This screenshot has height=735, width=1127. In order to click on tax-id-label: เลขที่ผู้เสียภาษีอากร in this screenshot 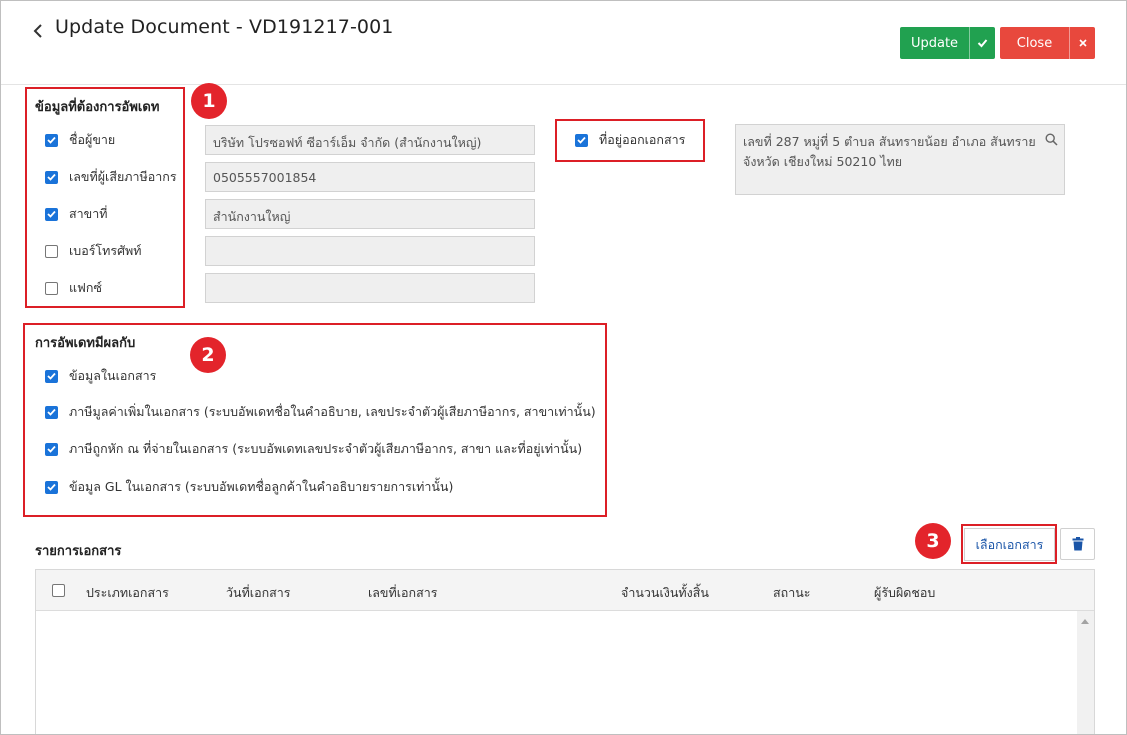, I will do `click(123, 176)`.